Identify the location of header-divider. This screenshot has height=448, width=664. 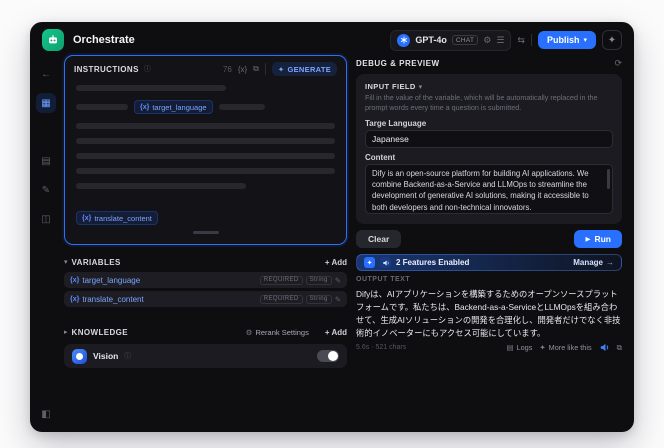
(531, 40).